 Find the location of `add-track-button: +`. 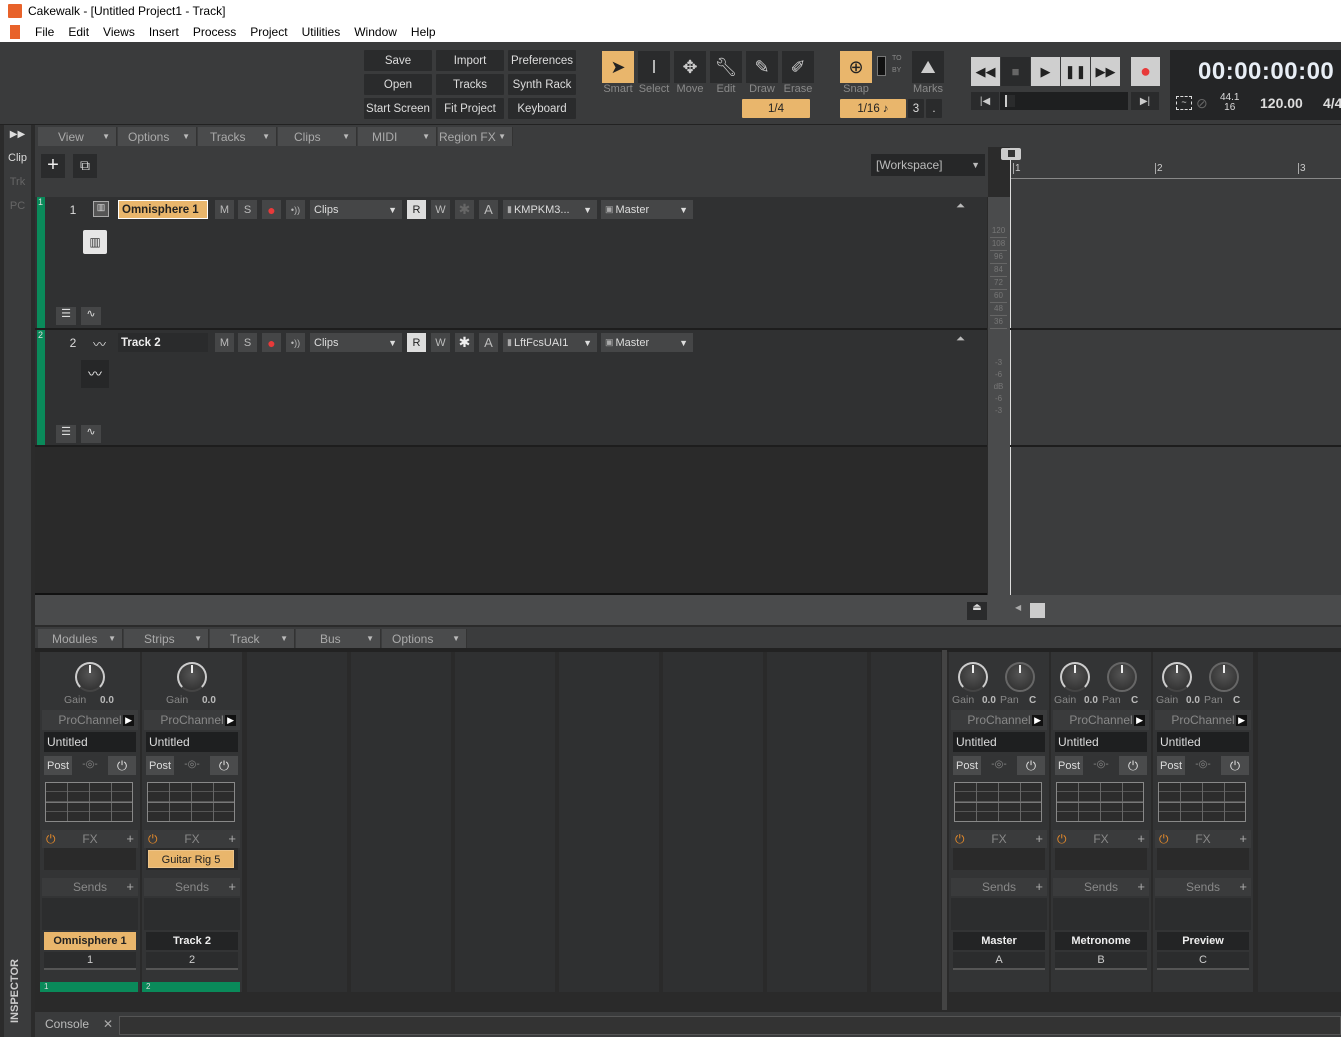

add-track-button: + is located at coordinates (53, 166).